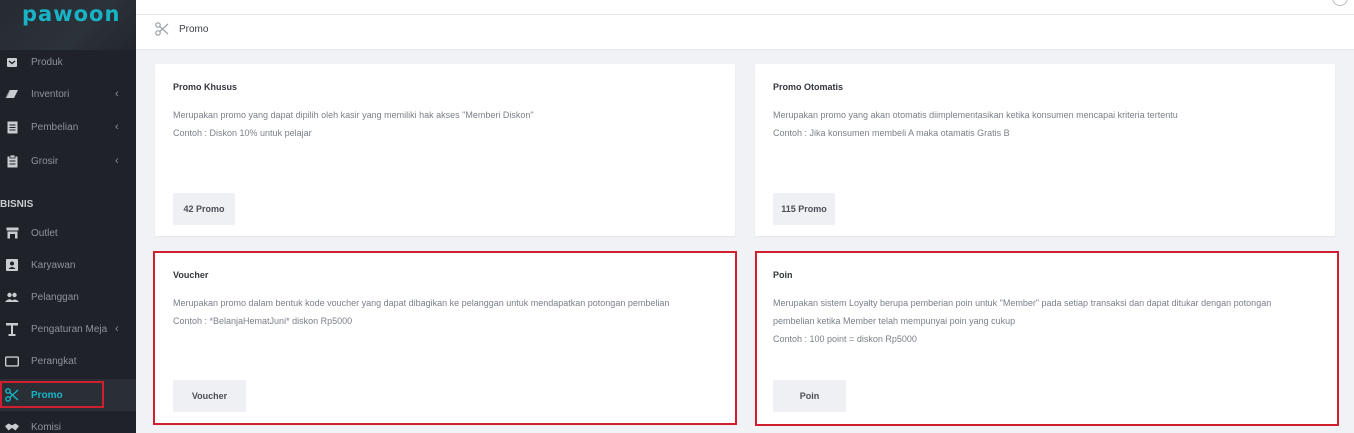 The height and width of the screenshot is (433, 1354). Describe the element at coordinates (47, 62) in the screenshot. I see `sidebar-item-label: Produk` at that location.